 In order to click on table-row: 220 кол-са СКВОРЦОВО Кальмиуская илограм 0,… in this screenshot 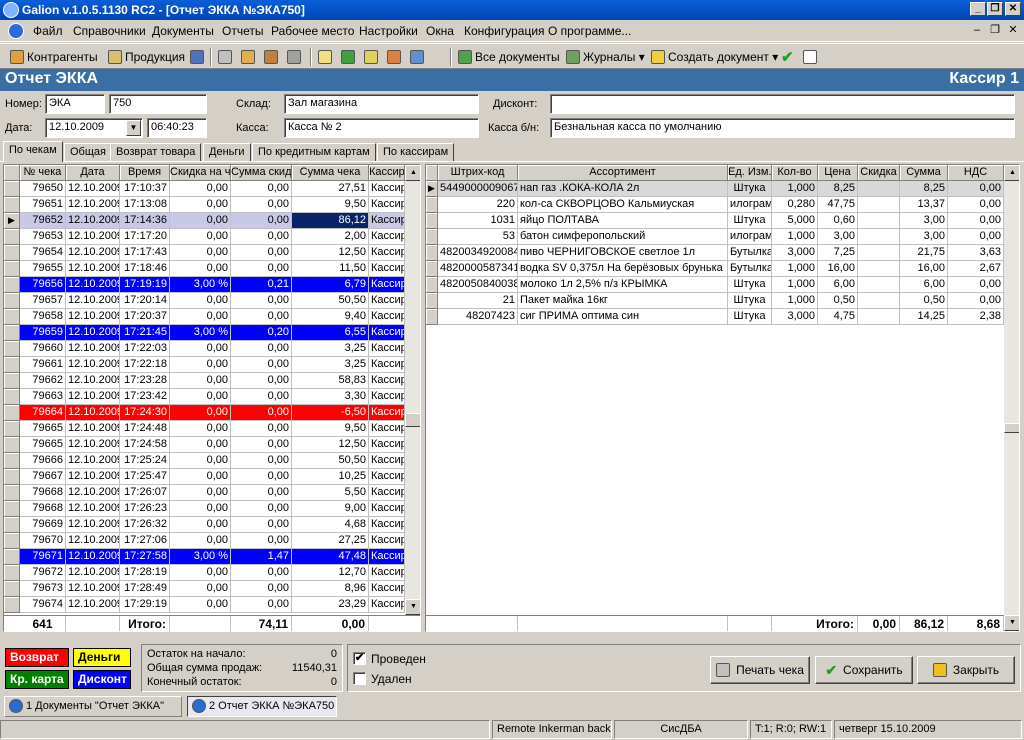, I will do `click(715, 205)`.